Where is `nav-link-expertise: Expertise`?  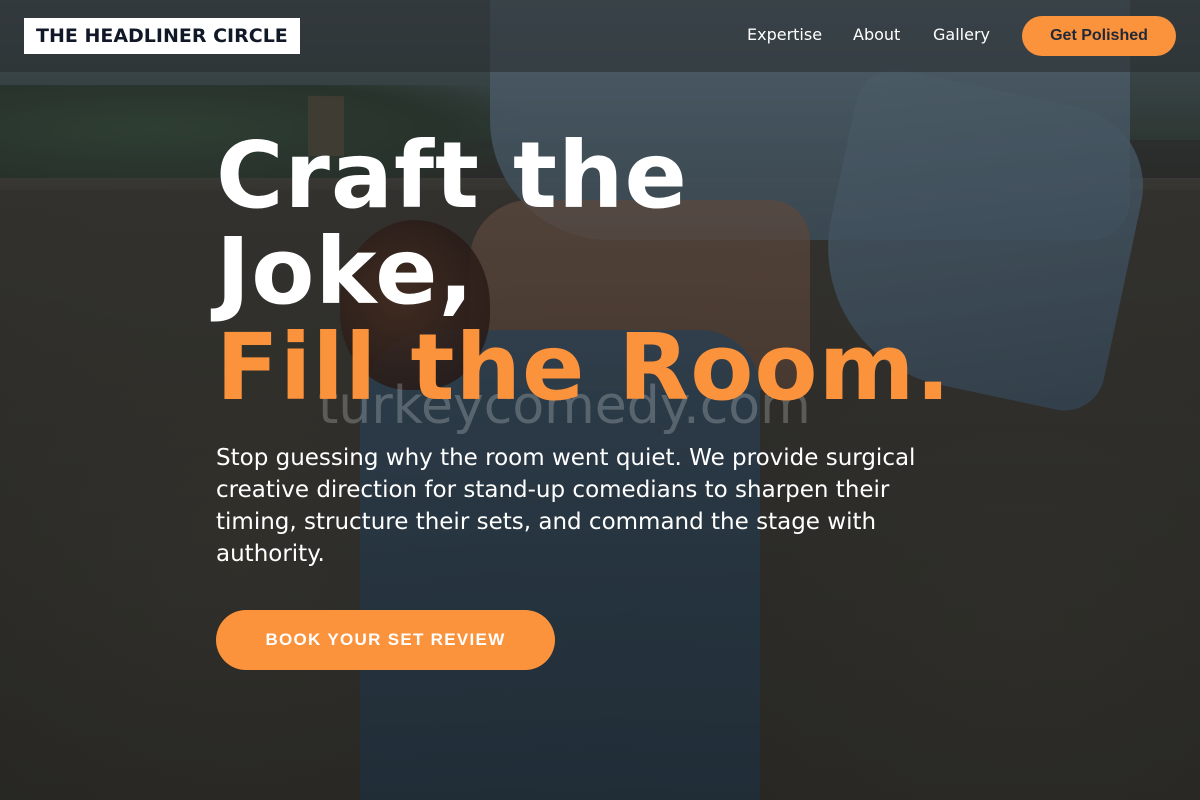 nav-link-expertise: Expertise is located at coordinates (784, 35).